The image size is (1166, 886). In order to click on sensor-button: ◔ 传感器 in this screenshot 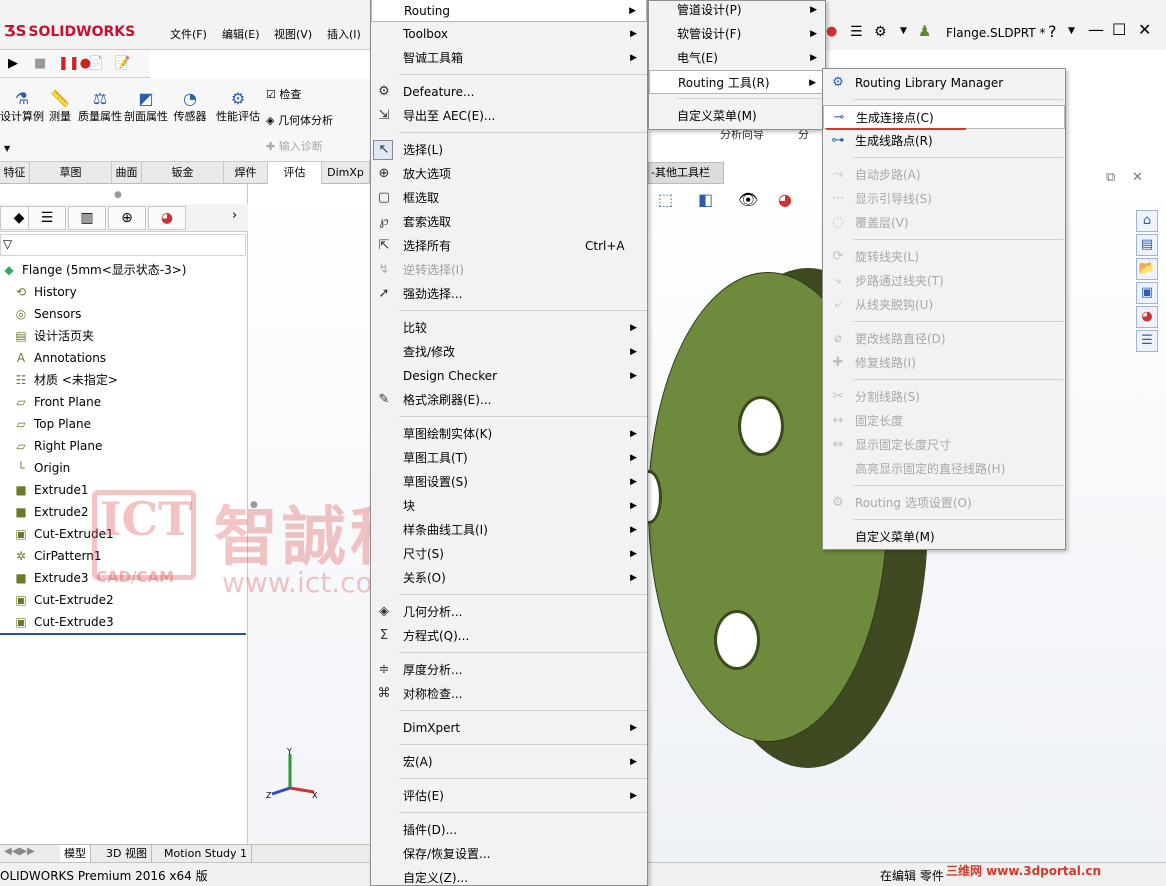, I will do `click(190, 107)`.